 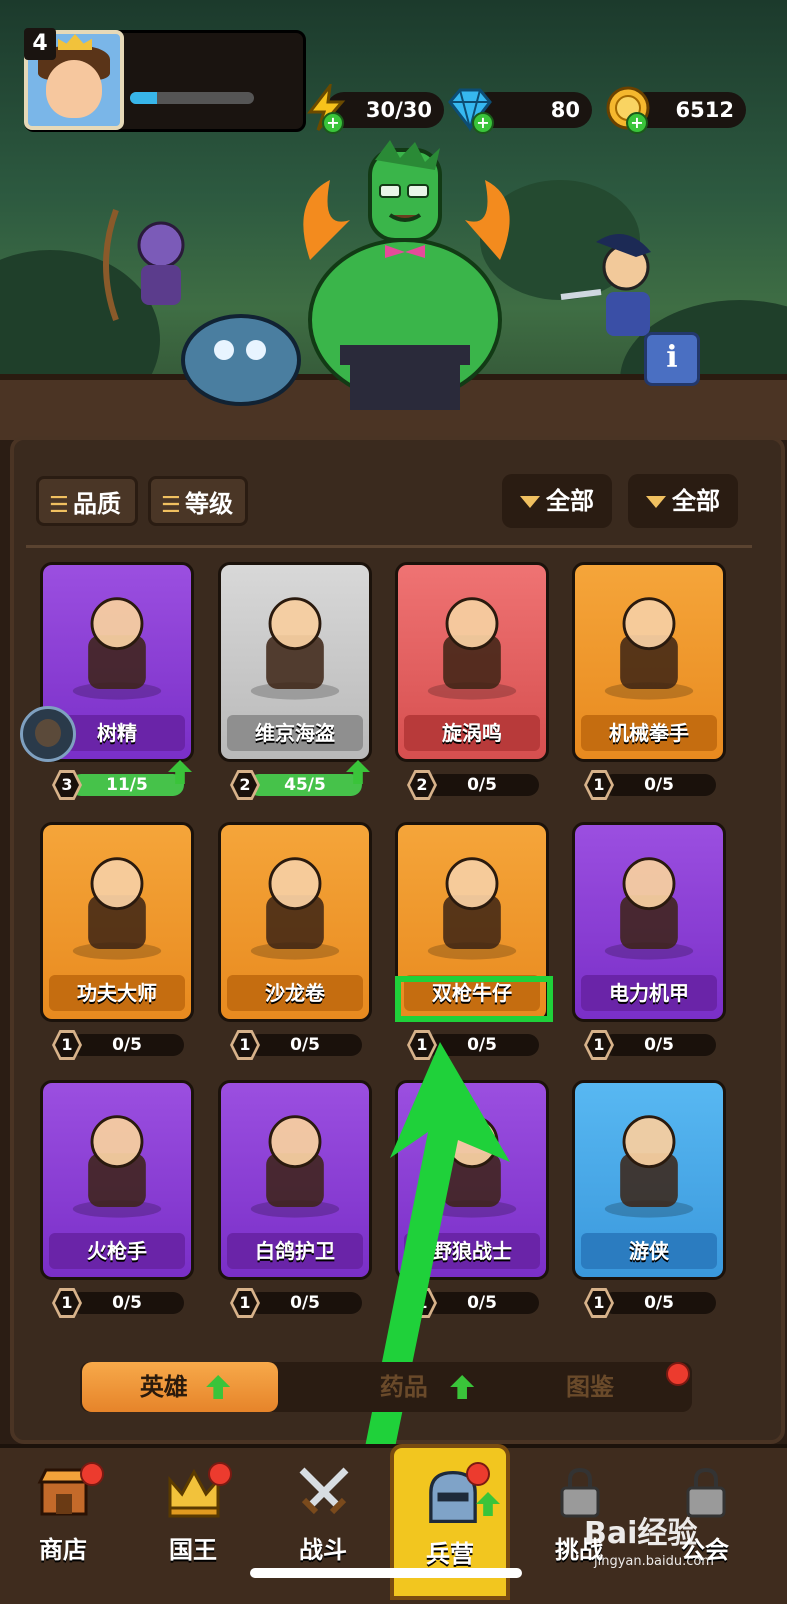 What do you see at coordinates (295, 993) in the screenshot?
I see `hero-name: 沙龙卷` at bounding box center [295, 993].